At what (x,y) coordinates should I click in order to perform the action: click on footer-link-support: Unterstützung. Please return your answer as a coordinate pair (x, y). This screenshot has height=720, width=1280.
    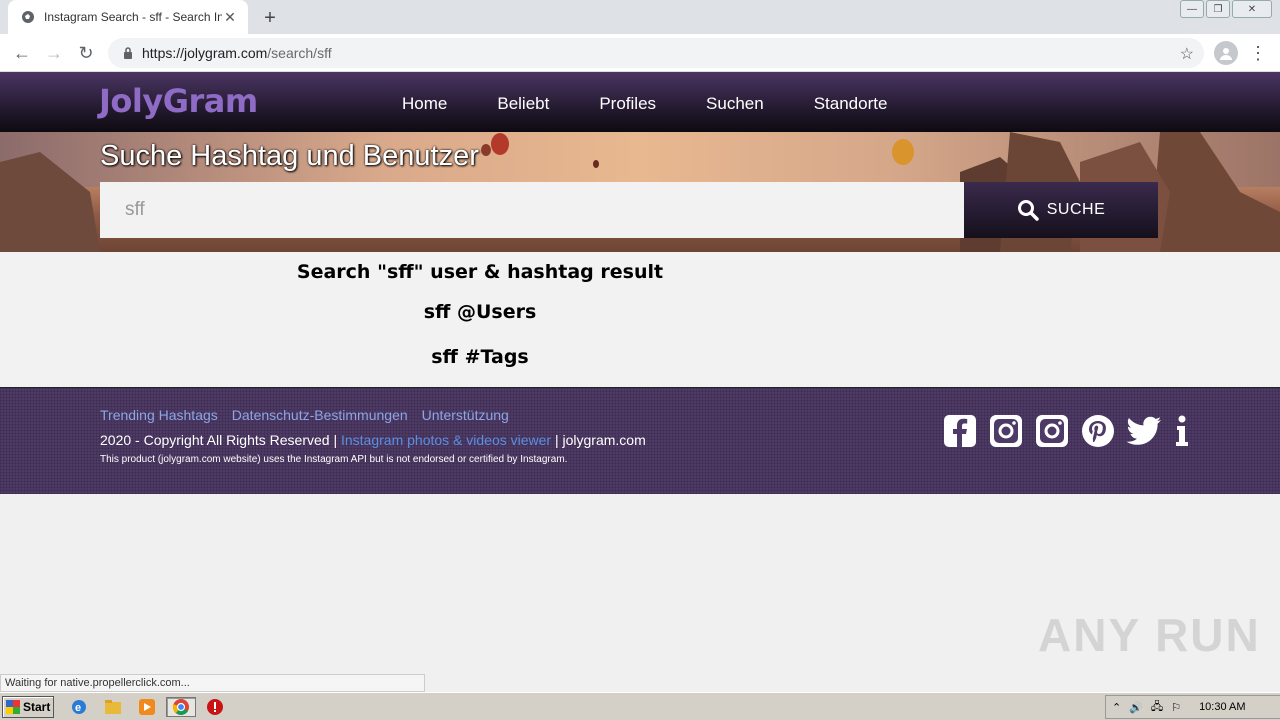
    Looking at the image, I should click on (465, 415).